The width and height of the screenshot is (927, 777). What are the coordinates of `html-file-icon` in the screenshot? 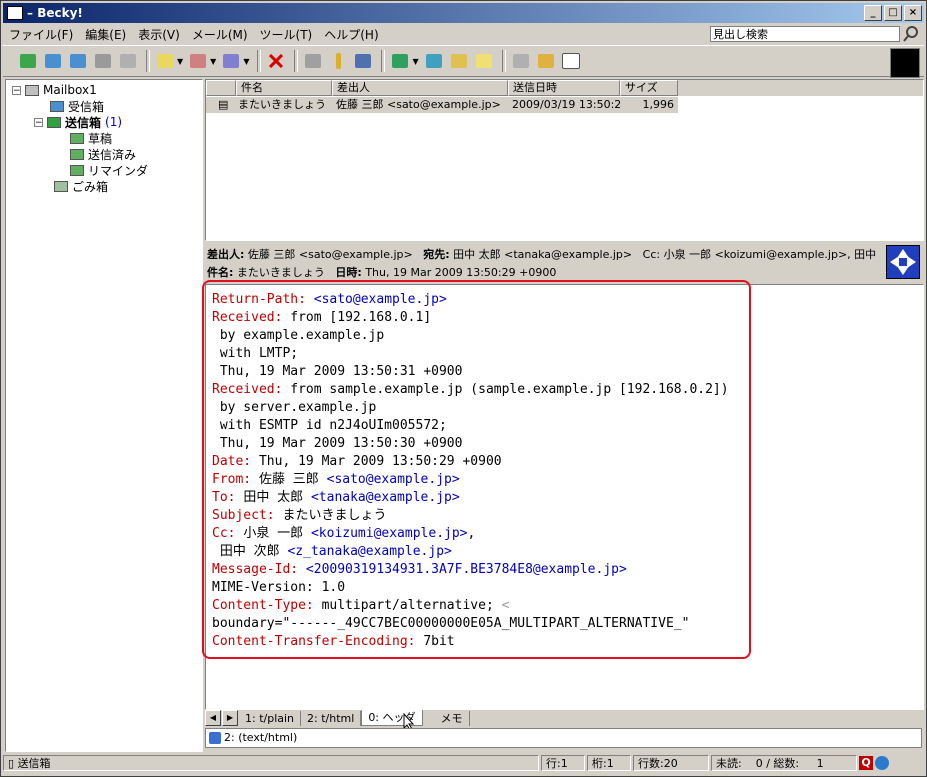 It's located at (215, 738).